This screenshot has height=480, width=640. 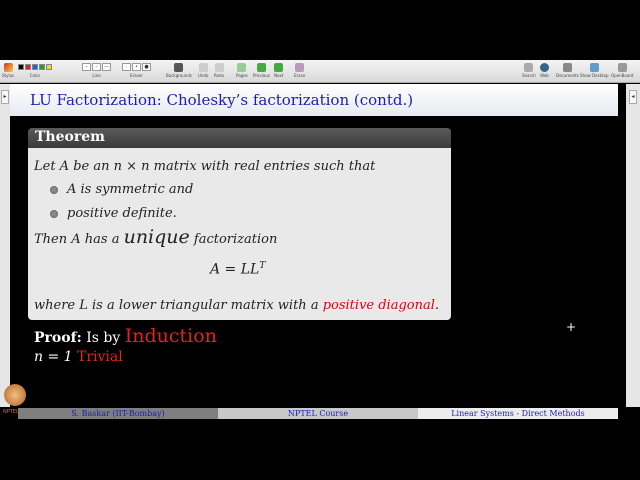 What do you see at coordinates (8, 67) in the screenshot?
I see `pen-icon` at bounding box center [8, 67].